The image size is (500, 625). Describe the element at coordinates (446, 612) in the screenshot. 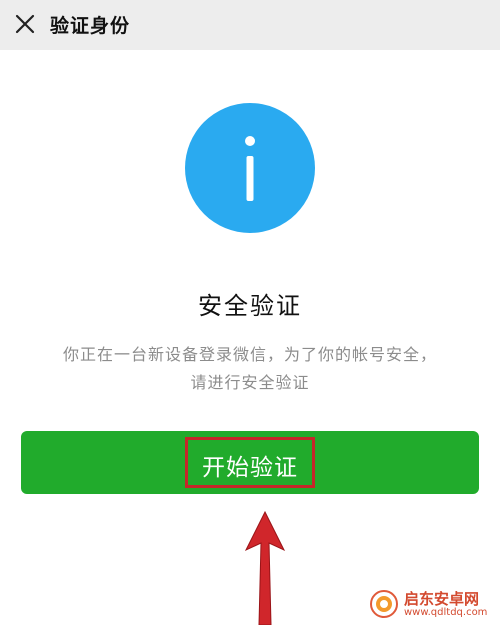

I see `watermark-url: www.qdltdq.com` at that location.